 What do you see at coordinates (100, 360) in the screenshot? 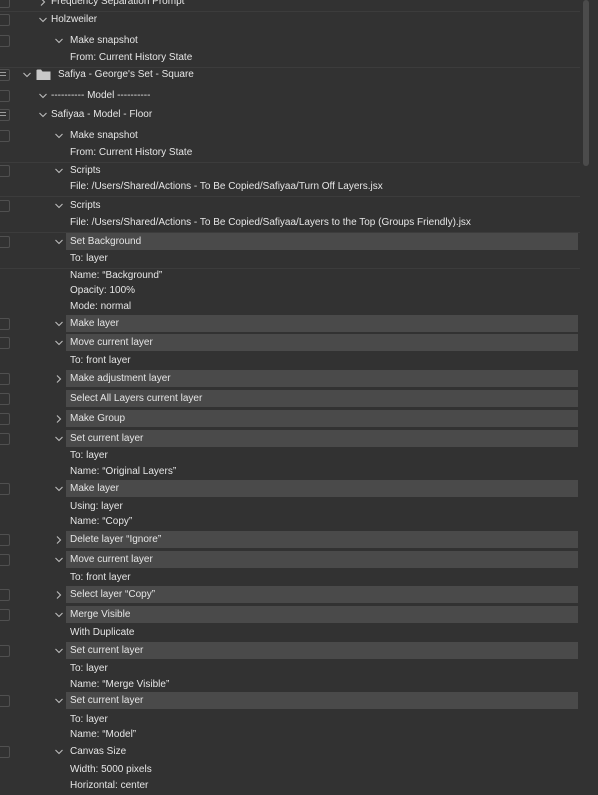
I see `detail-text: To: front layer` at bounding box center [100, 360].